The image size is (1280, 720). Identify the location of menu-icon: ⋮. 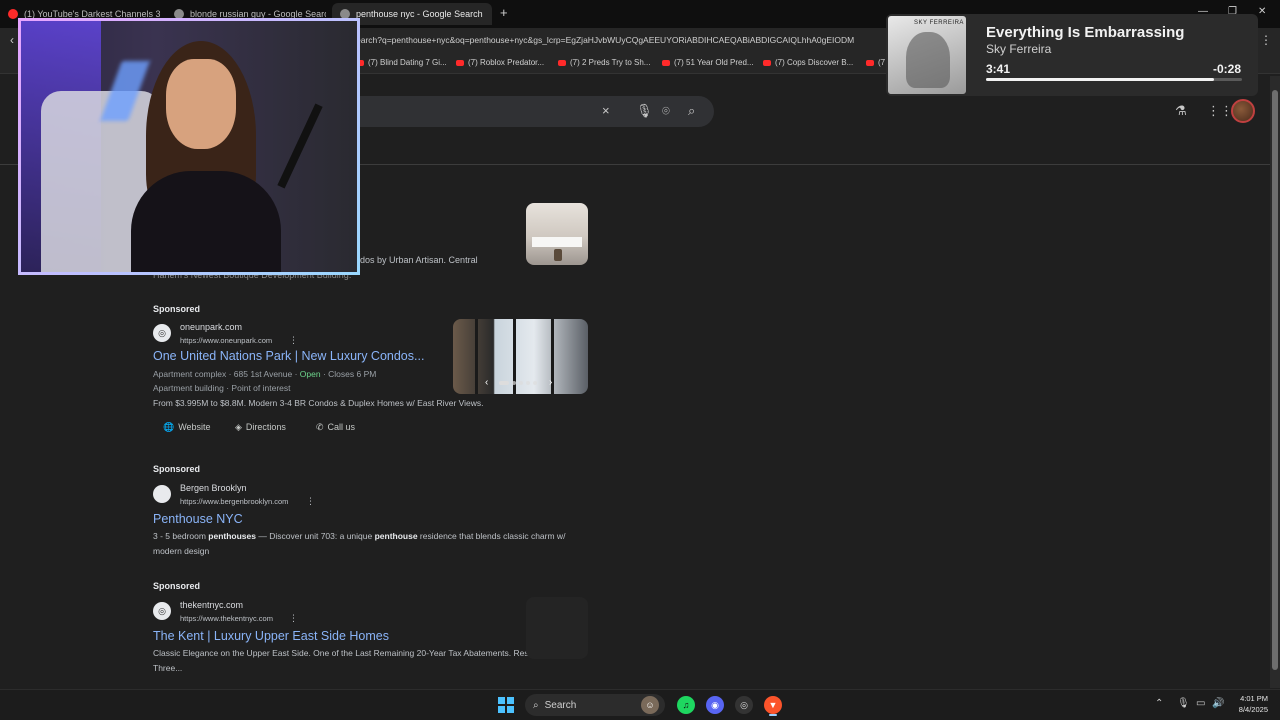
(1266, 40).